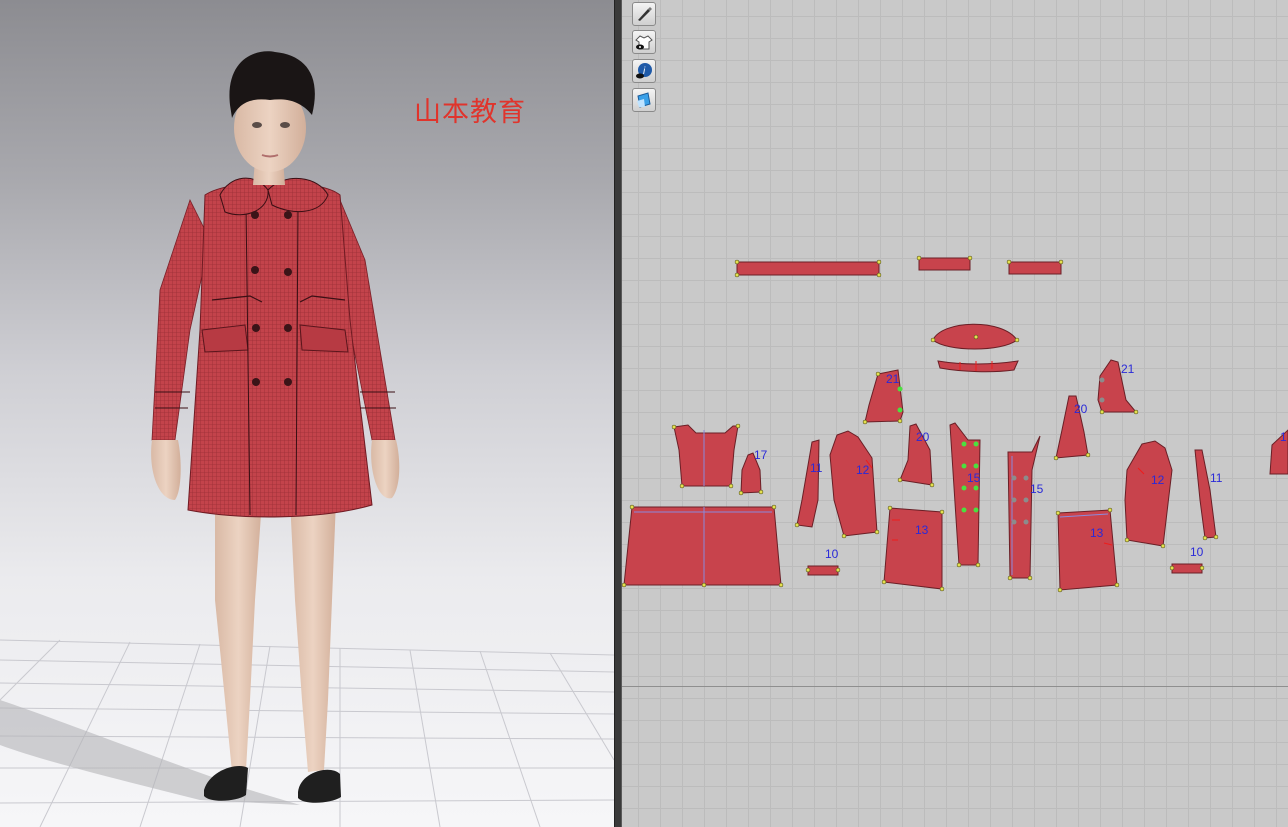 Image resolution: width=1288 pixels, height=827 pixels. What do you see at coordinates (853, 483) in the screenshot?
I see `piece-12a` at bounding box center [853, 483].